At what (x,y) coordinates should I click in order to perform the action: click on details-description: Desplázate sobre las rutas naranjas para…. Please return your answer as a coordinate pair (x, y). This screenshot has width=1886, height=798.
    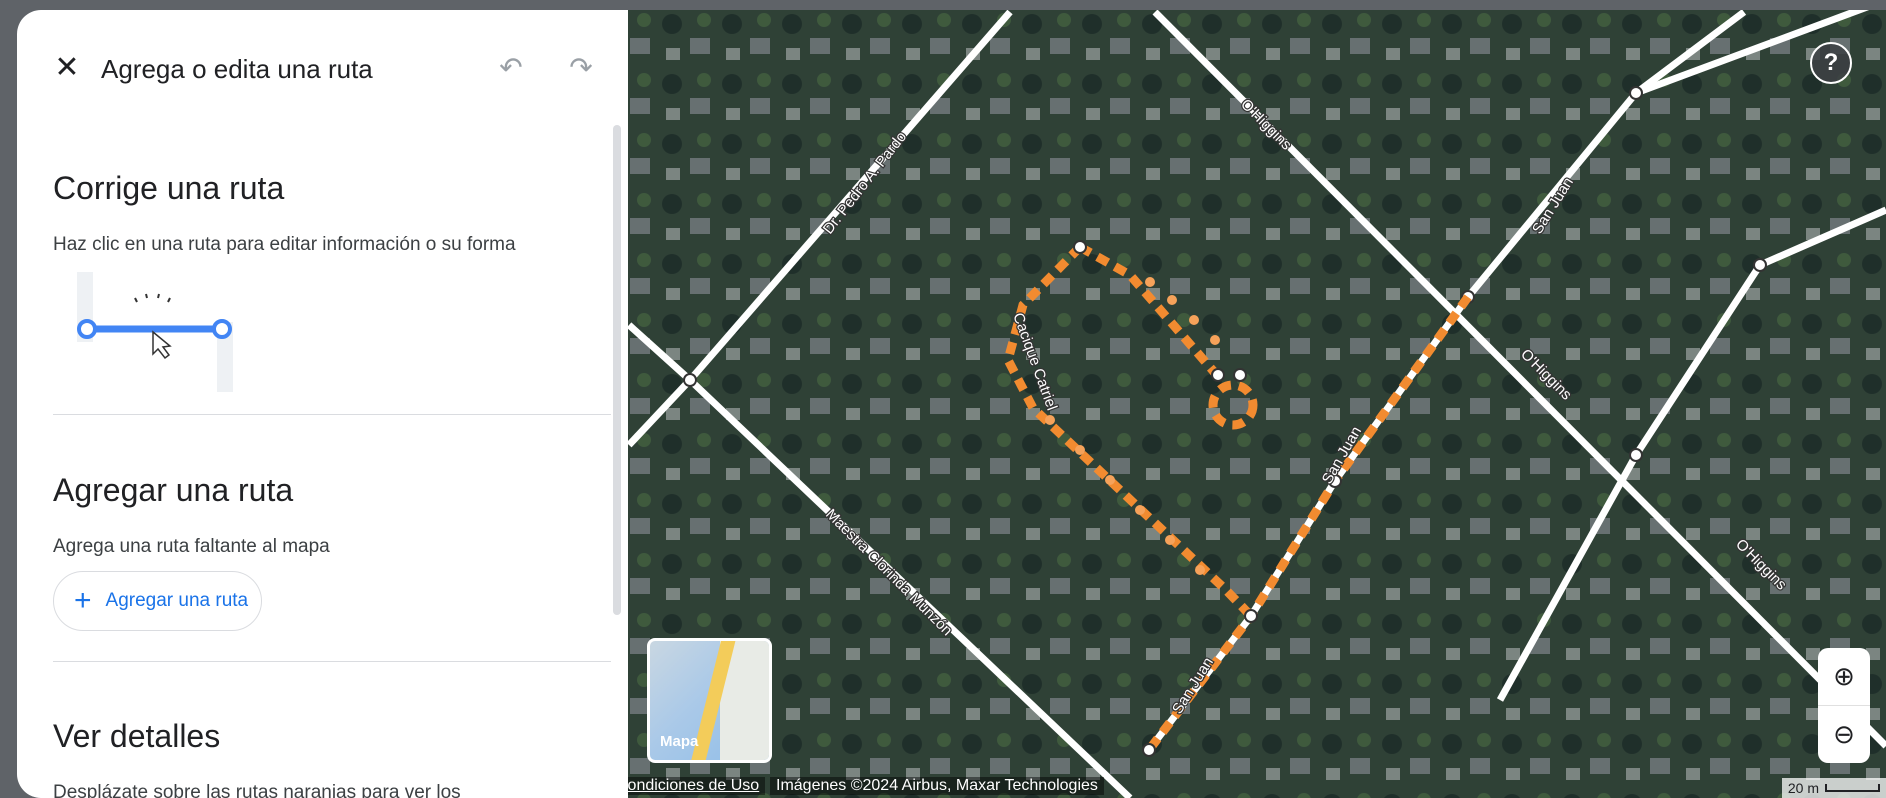
    Looking at the image, I should click on (257, 790).